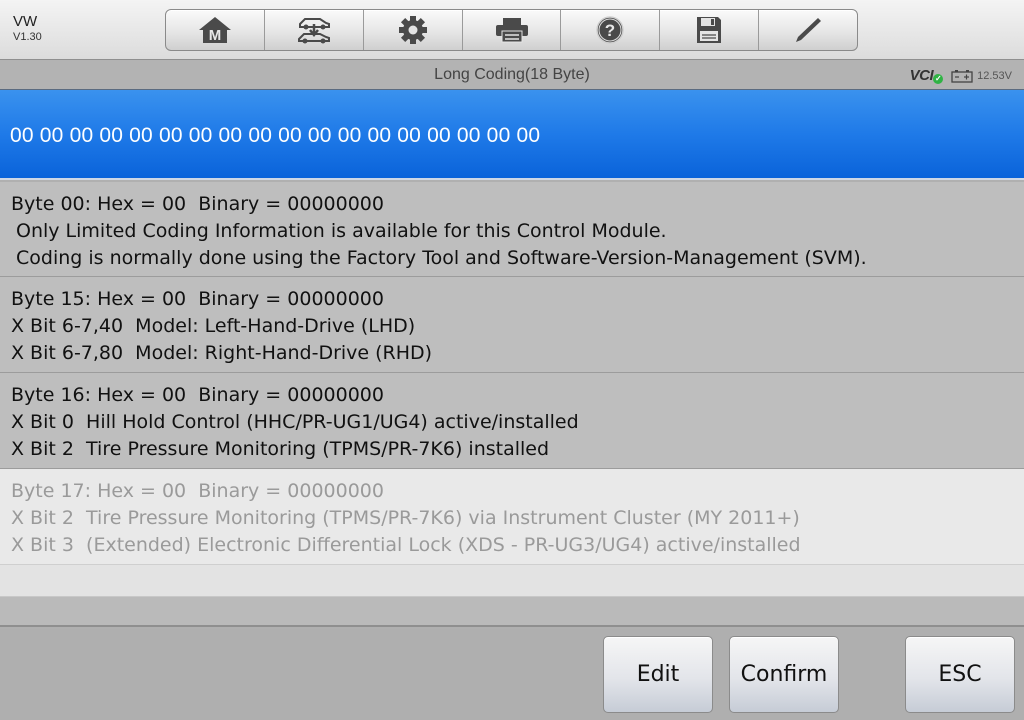 The image size is (1024, 720). Describe the element at coordinates (994, 75) in the screenshot. I see `battery-voltage: 12.53V` at that location.